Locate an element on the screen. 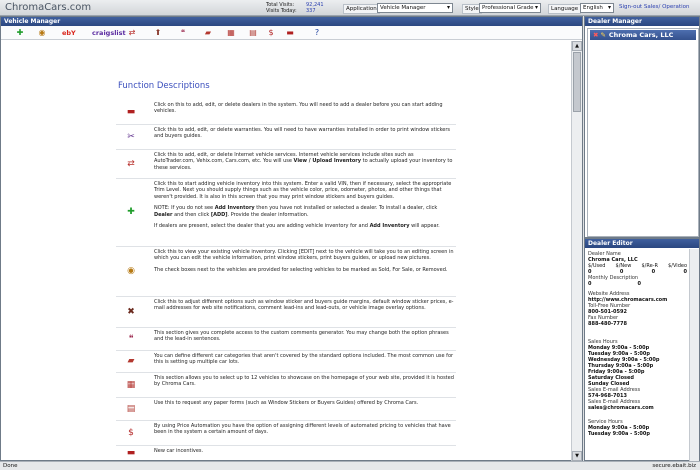 This screenshot has height=470, width=700. forms-icon: ▤ is located at coordinates (253, 33).